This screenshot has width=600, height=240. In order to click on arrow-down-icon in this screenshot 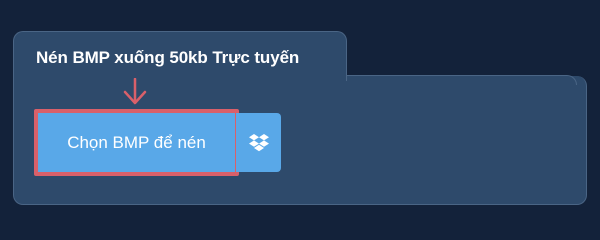, I will do `click(135, 91)`.